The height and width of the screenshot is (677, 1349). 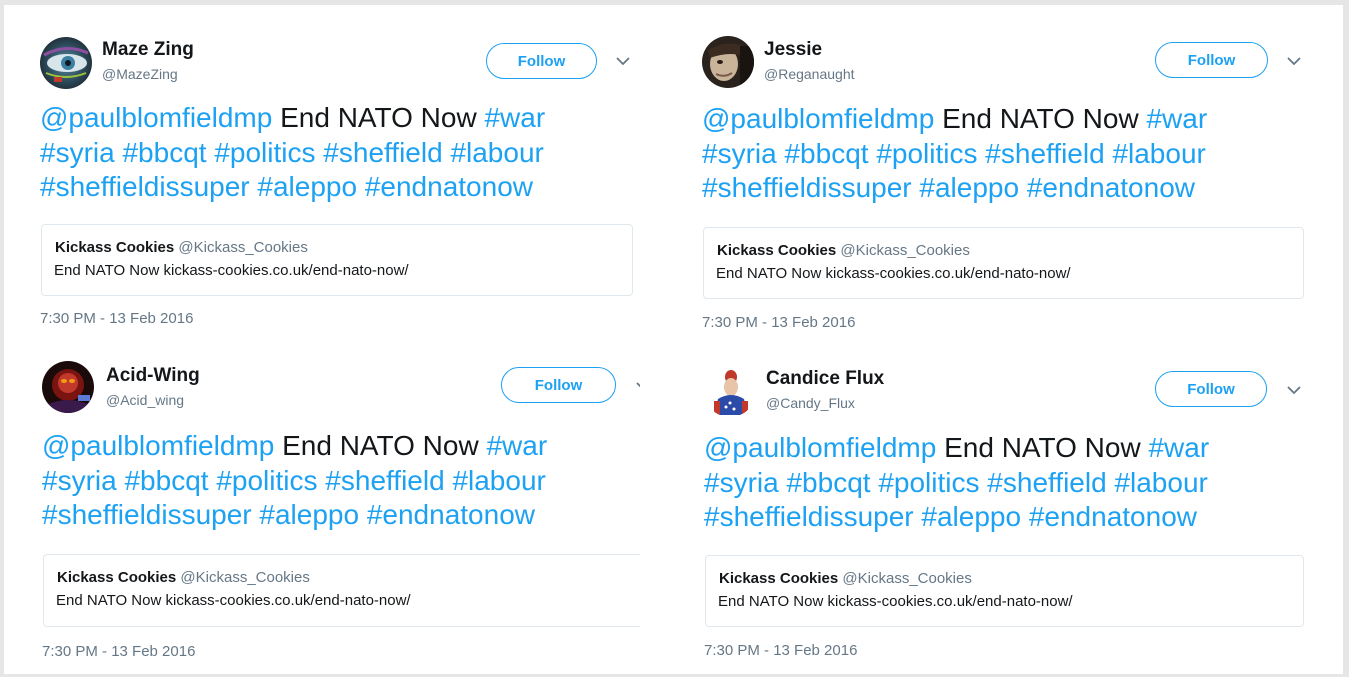 What do you see at coordinates (153, 376) in the screenshot?
I see `display-name: Acid-Wing` at bounding box center [153, 376].